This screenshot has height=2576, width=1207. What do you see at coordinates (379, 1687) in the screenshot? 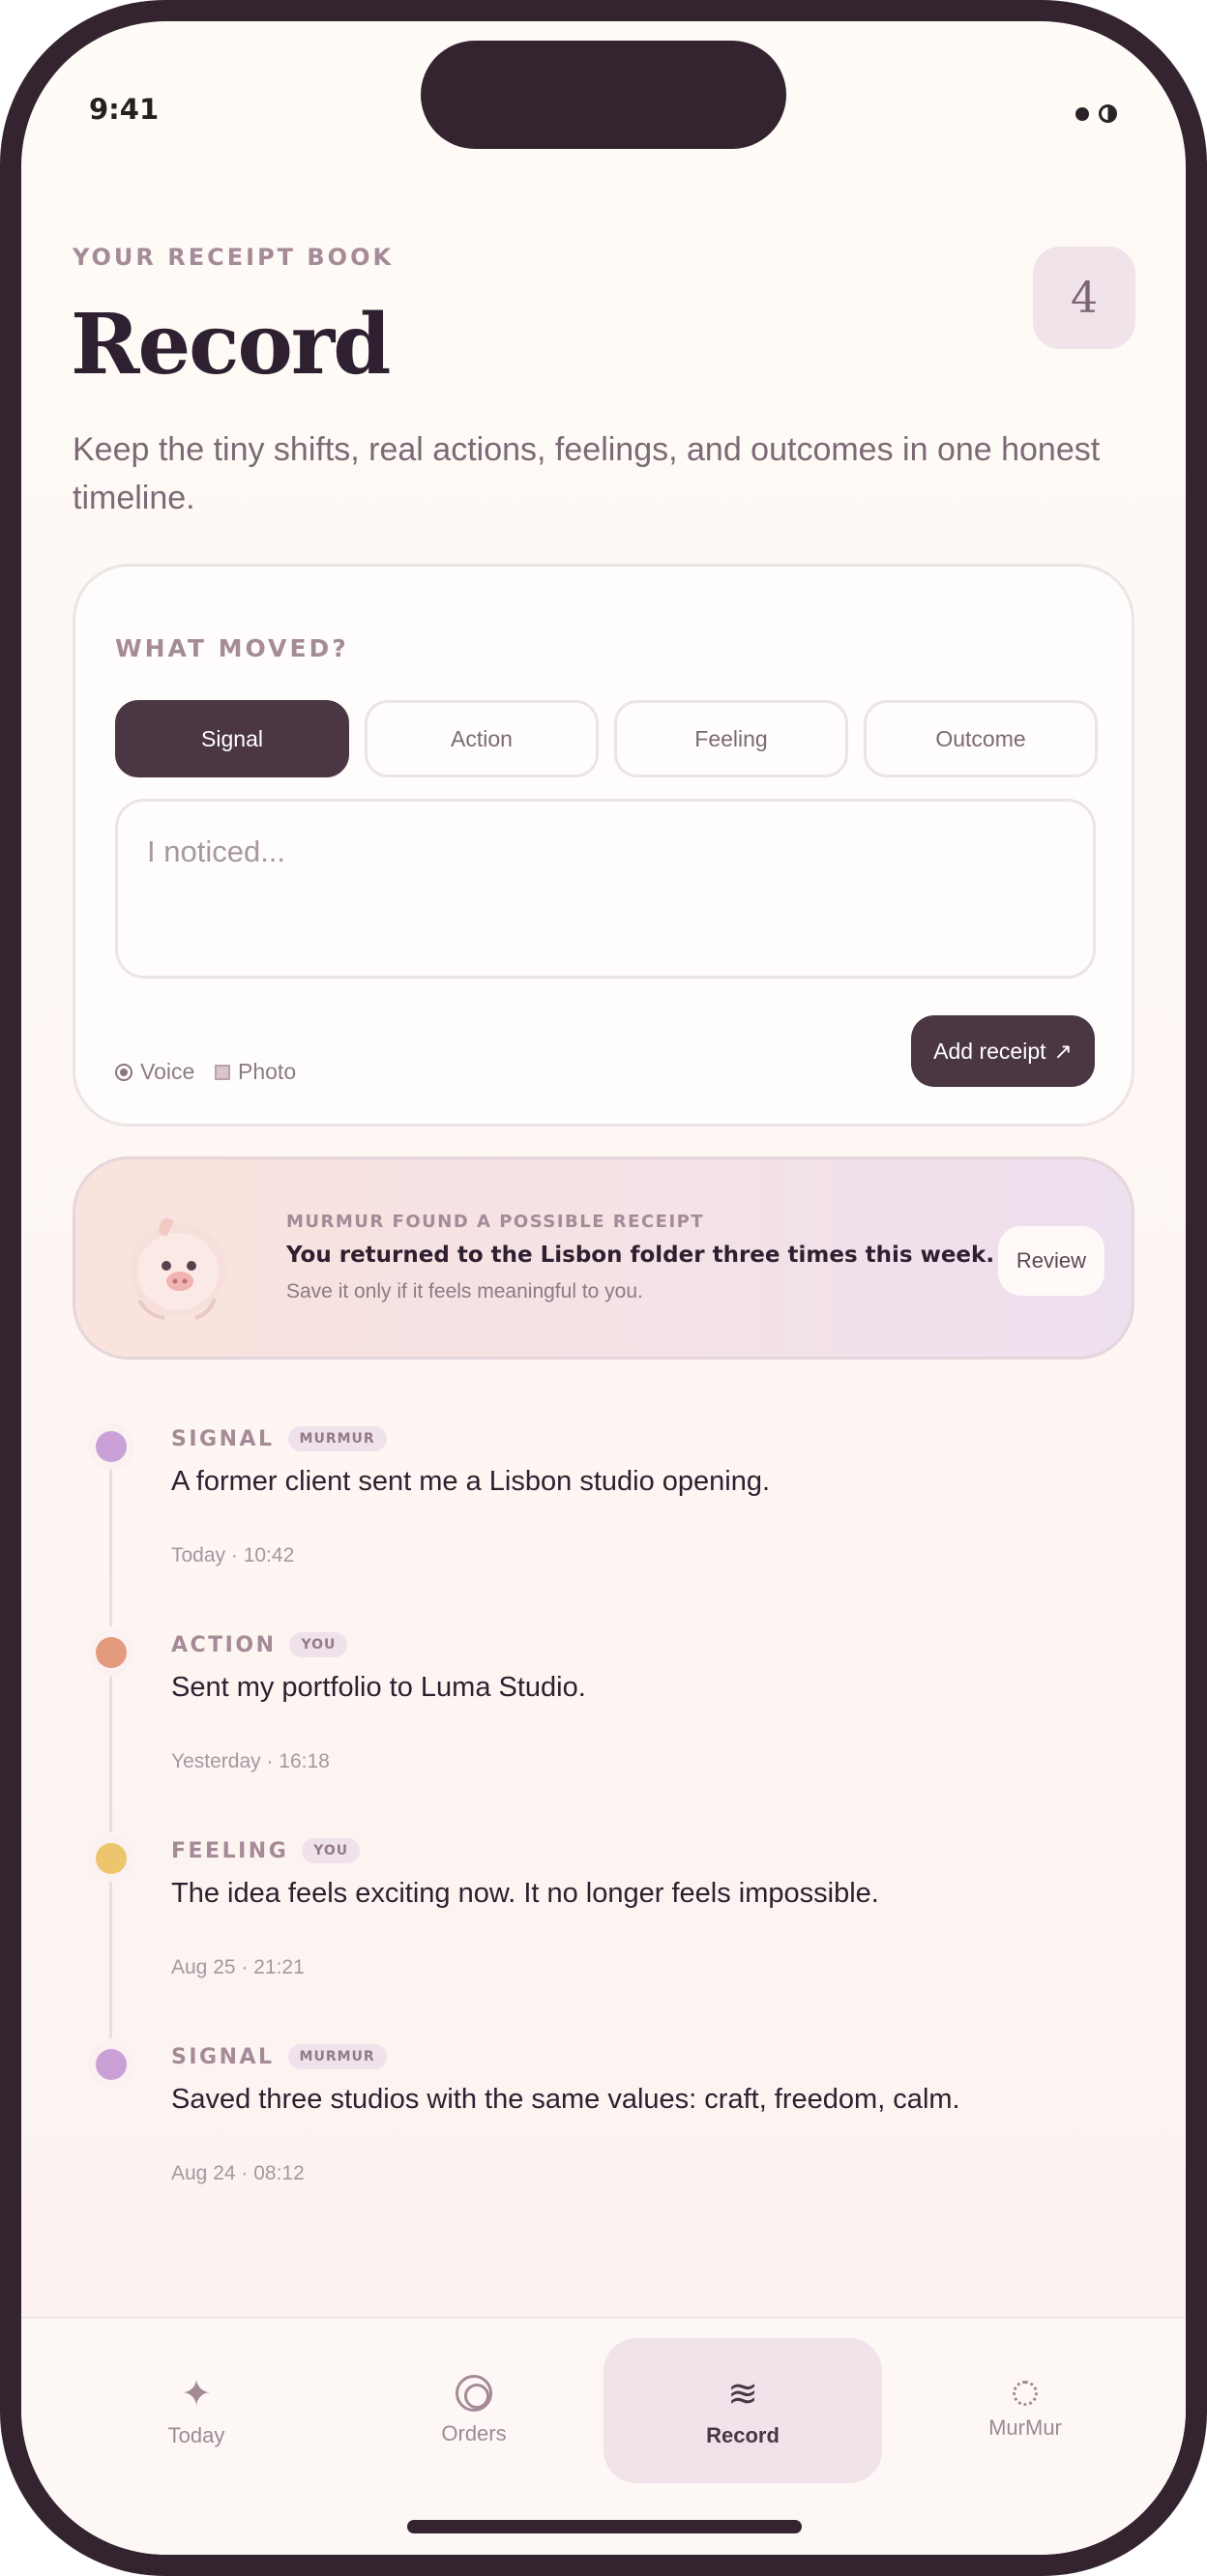
I see `entry-text: Sent my portfolio to Luma Studio.` at bounding box center [379, 1687].